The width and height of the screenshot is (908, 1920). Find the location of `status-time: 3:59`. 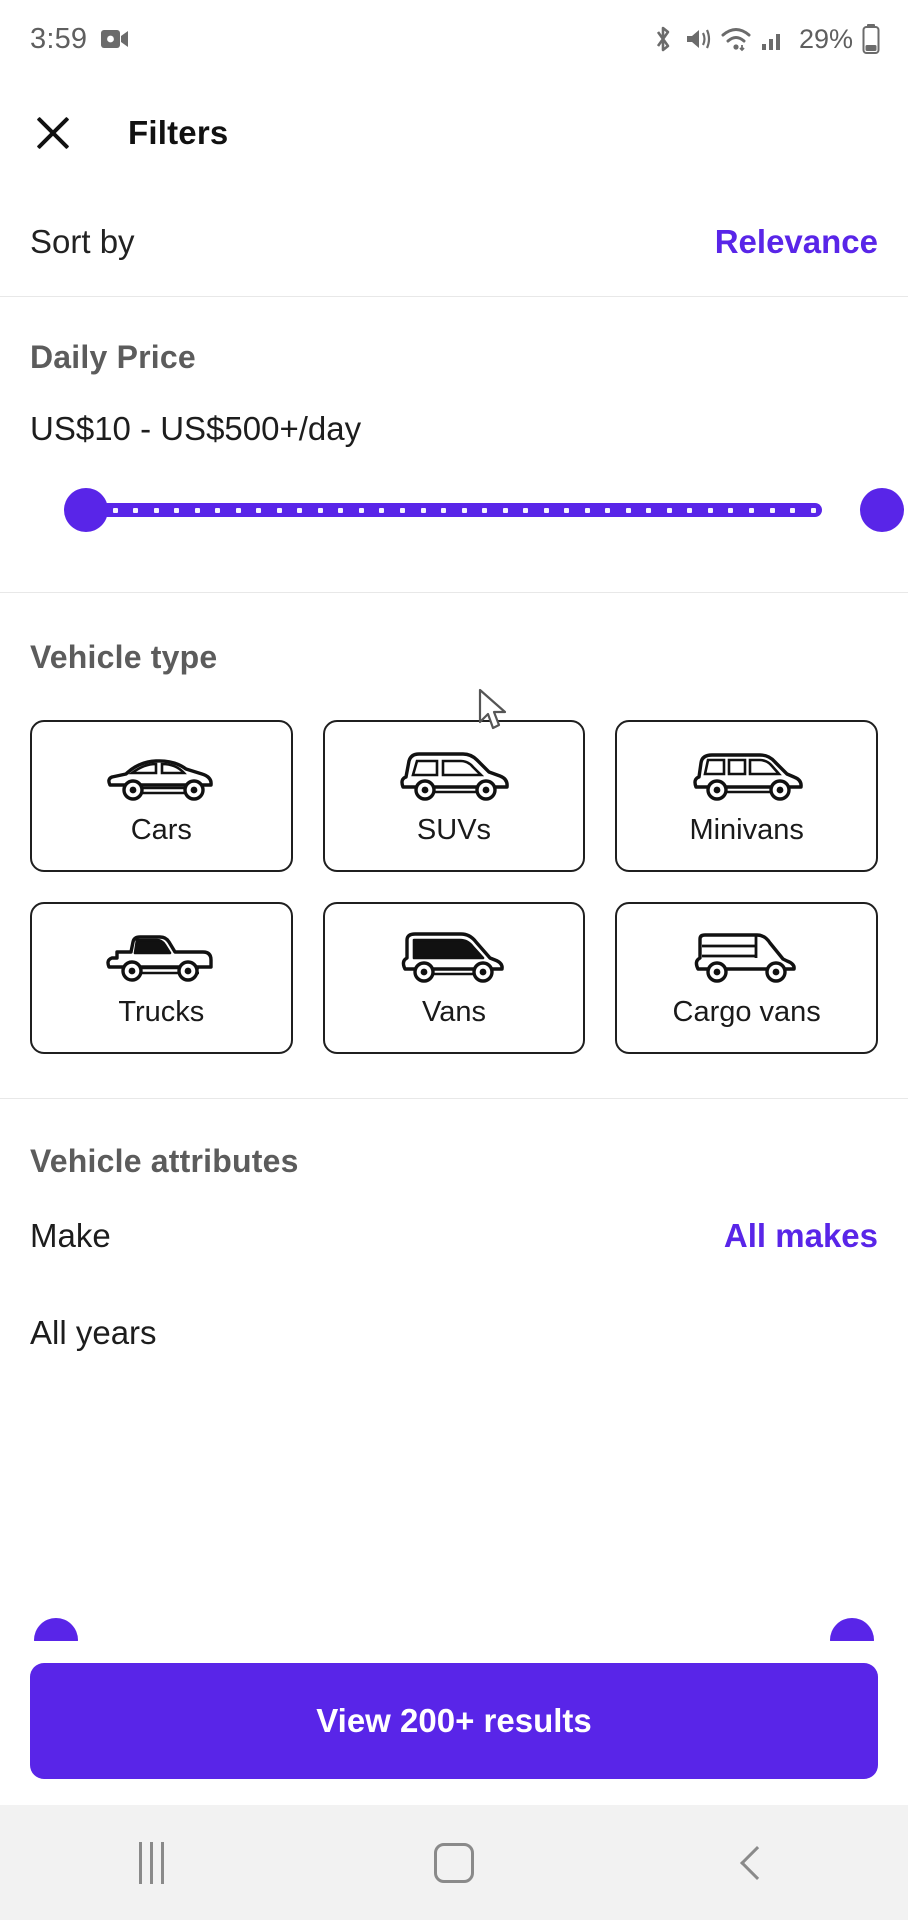

status-time: 3:59 is located at coordinates (59, 38).